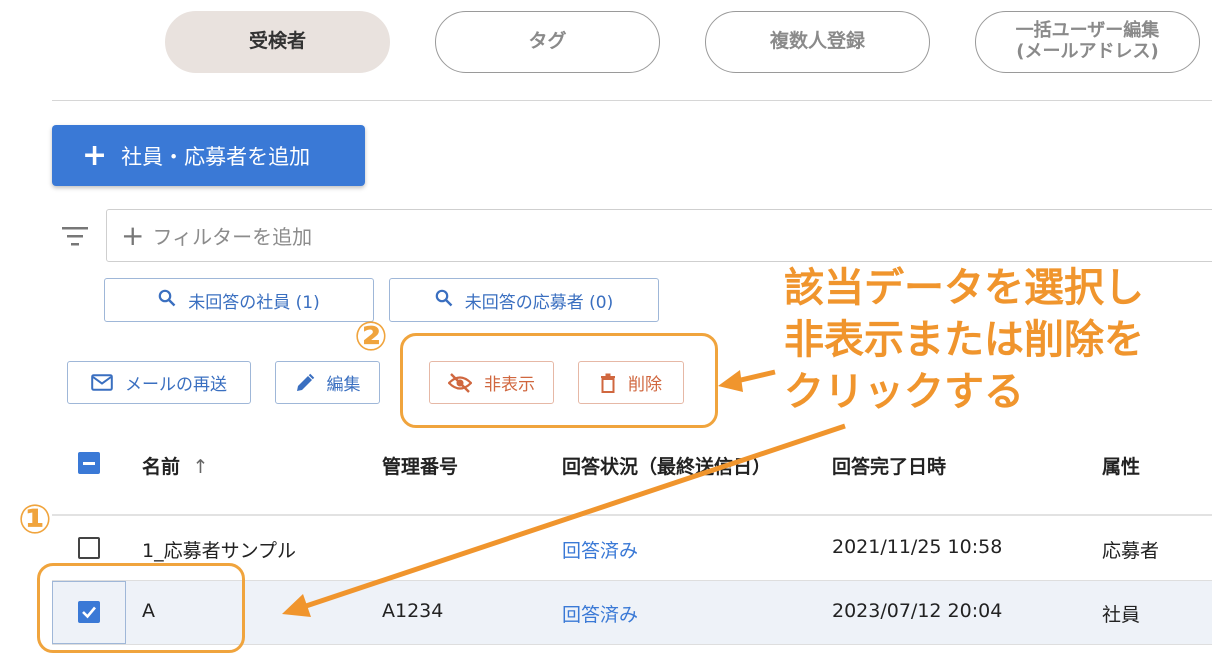  What do you see at coordinates (730, 381) in the screenshot?
I see `arrow-head-actions` at bounding box center [730, 381].